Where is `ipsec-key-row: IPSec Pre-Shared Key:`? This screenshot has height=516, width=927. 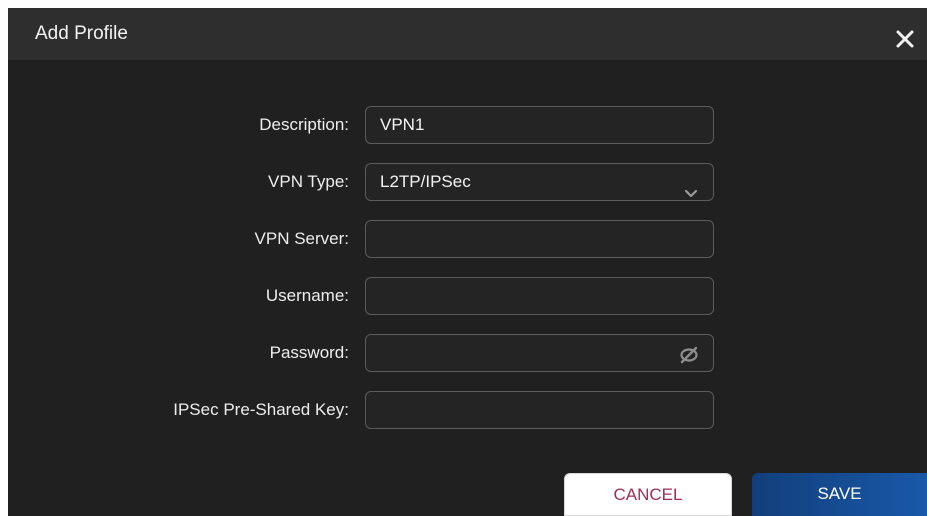
ipsec-key-row: IPSec Pre-Shared Key: is located at coordinates (467, 410).